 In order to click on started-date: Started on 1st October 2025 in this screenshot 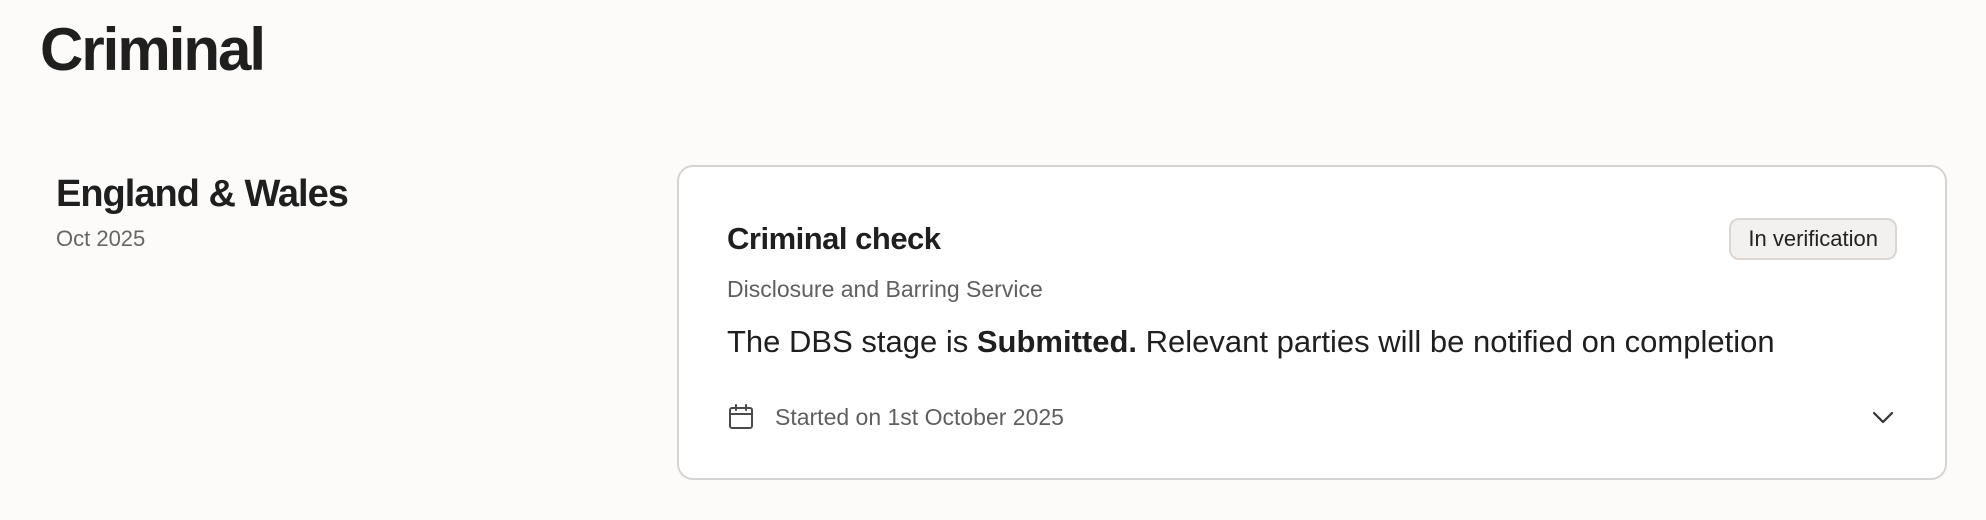, I will do `click(919, 417)`.